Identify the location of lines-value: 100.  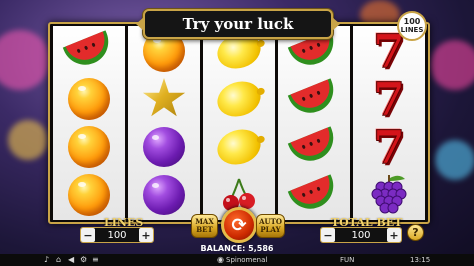
(117, 235).